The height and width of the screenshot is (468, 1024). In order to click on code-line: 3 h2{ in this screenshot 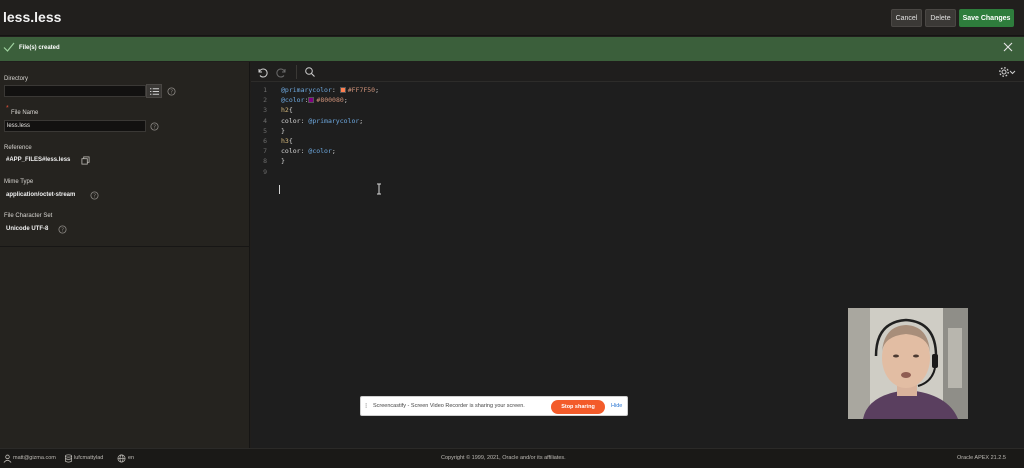, I will do `click(637, 110)`.